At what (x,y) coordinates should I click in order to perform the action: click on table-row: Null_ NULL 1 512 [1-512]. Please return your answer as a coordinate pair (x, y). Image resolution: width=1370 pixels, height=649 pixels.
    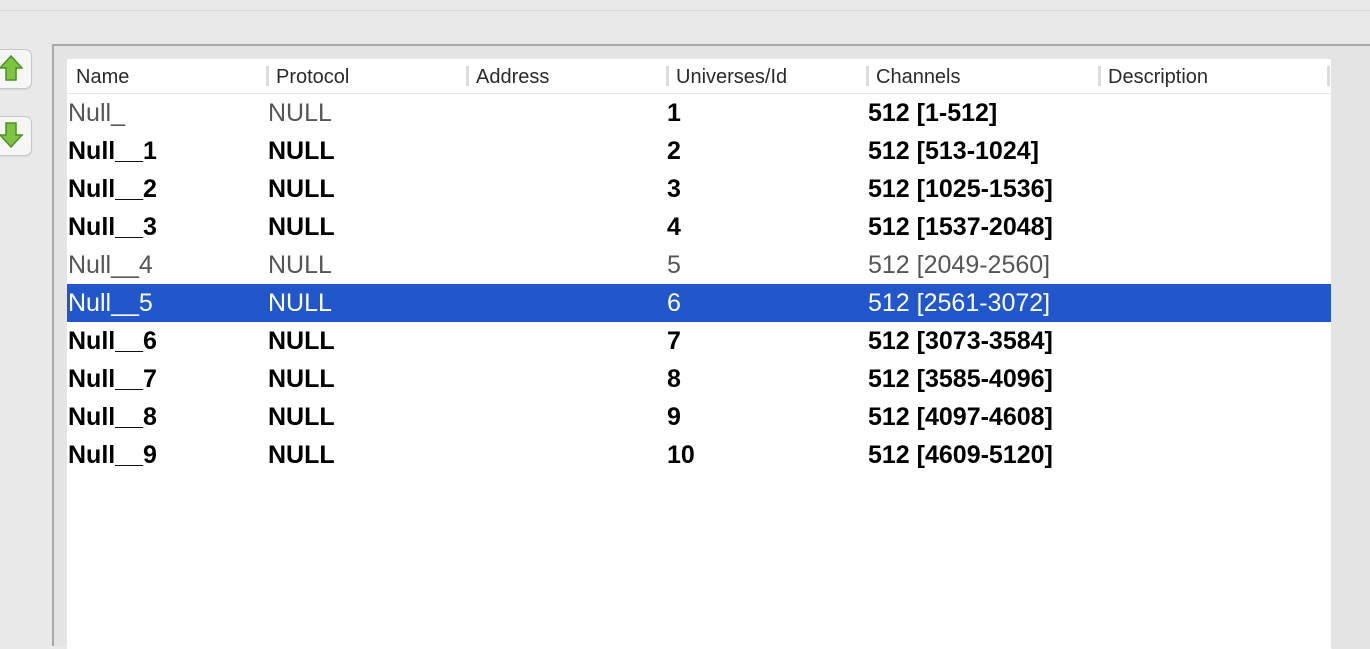
    Looking at the image, I should click on (699, 113).